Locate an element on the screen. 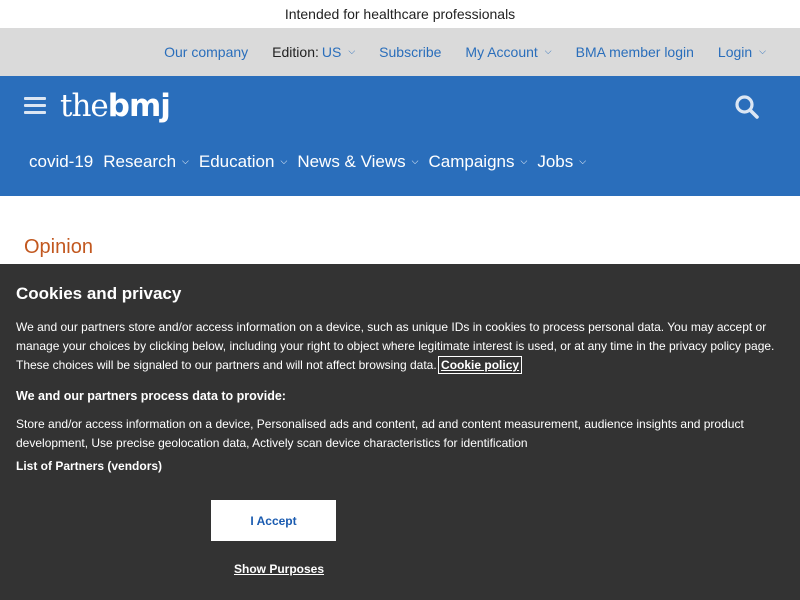 The image size is (800, 600). nav-label: News & Views is located at coordinates (351, 161).